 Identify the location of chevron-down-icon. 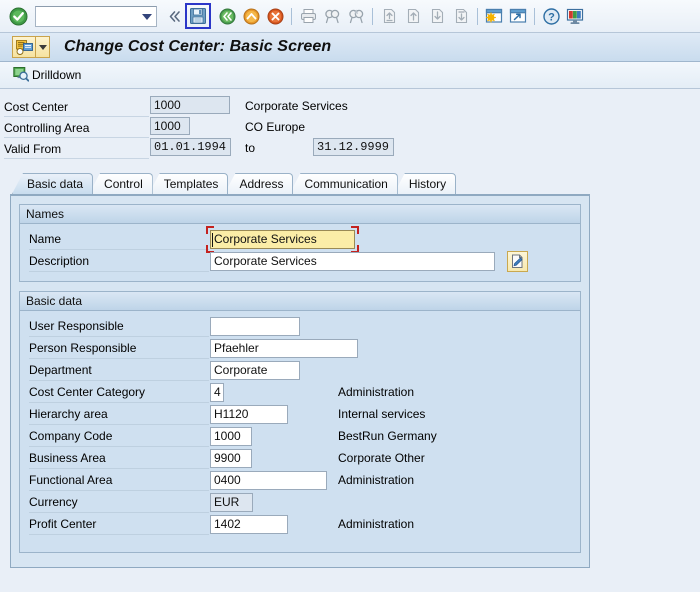
(147, 16).